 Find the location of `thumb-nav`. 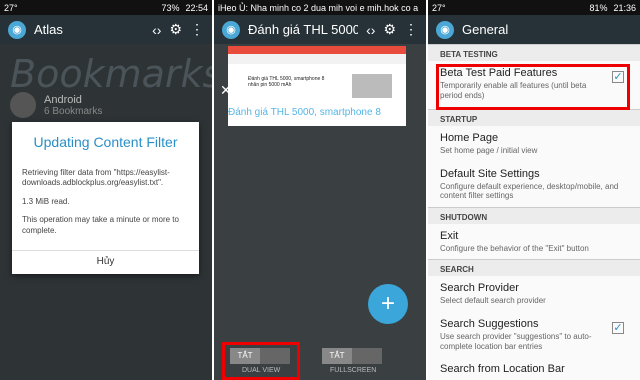

thumb-nav is located at coordinates (317, 59).